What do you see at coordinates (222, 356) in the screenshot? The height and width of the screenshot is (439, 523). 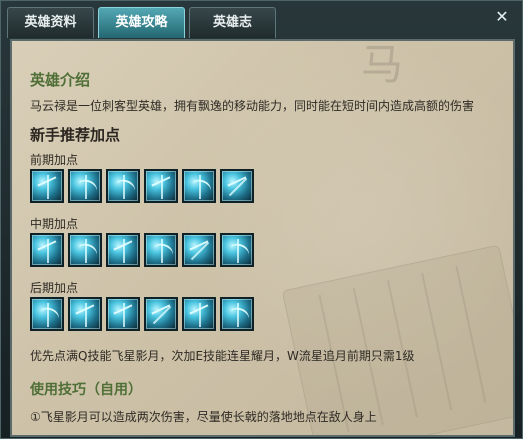 I see `skill-priority-note: 优先点满Q技能飞星影月，次加E技能连星耀月，W流星追月前期只需1级` at bounding box center [222, 356].